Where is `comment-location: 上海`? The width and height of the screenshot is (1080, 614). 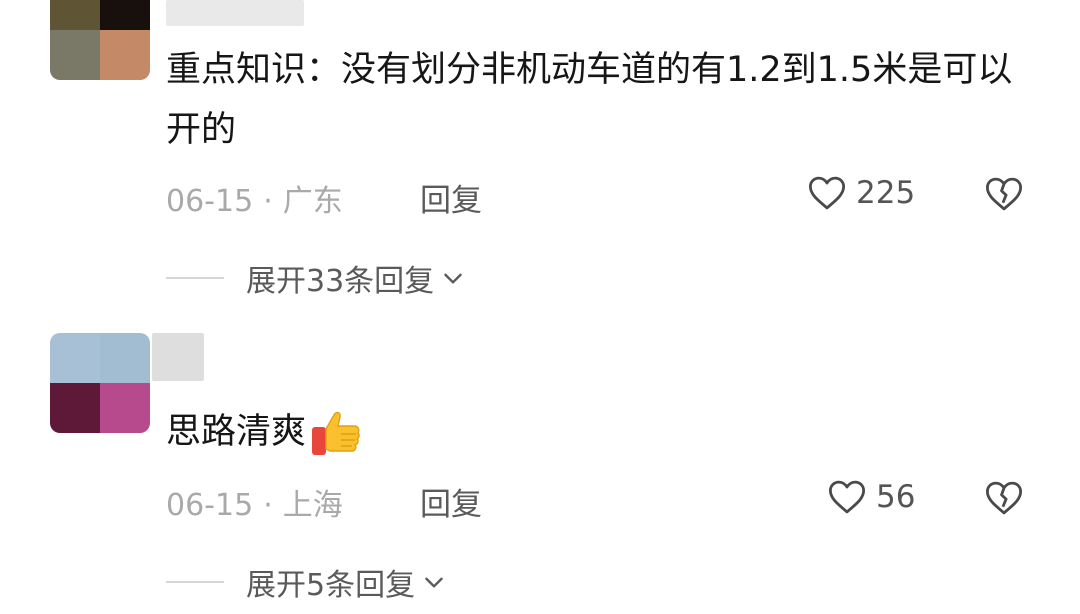 comment-location: 上海 is located at coordinates (312, 505).